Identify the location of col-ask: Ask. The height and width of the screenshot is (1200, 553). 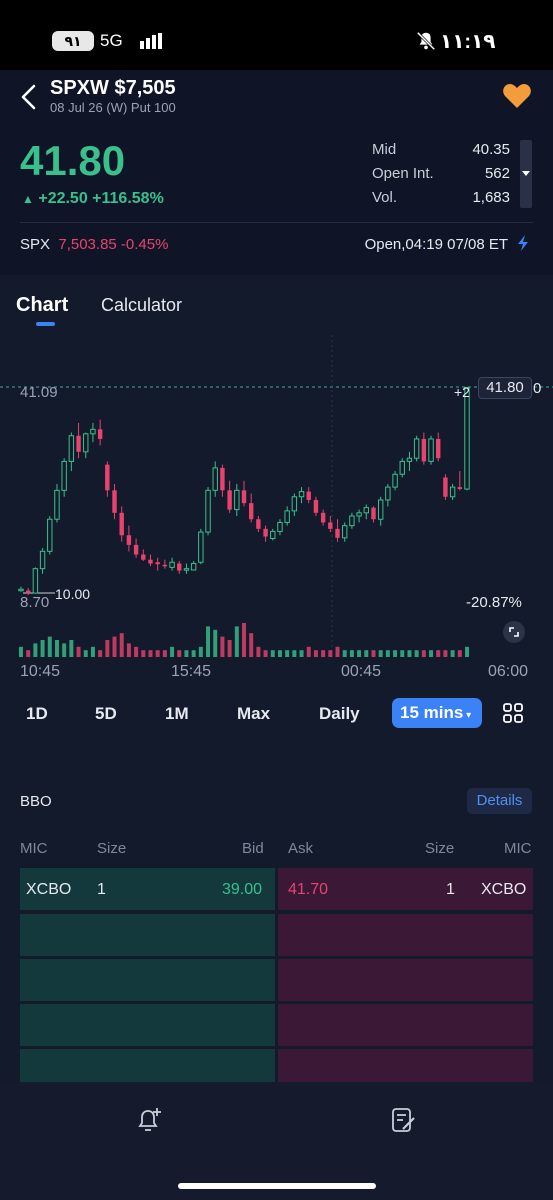
(301, 848).